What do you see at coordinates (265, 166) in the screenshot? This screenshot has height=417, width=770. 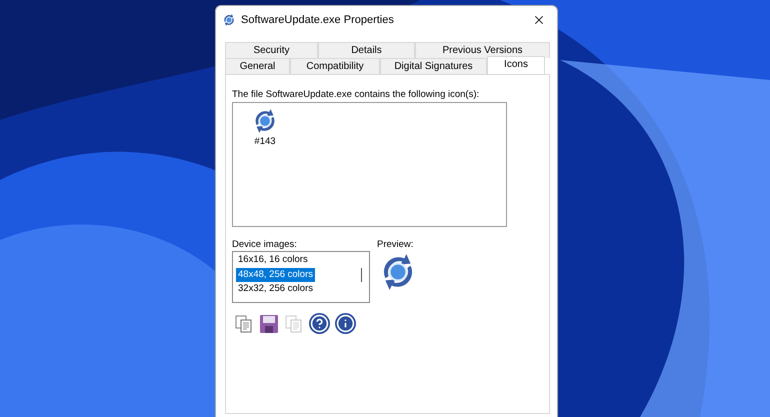 I see `icon-item: #143` at bounding box center [265, 166].